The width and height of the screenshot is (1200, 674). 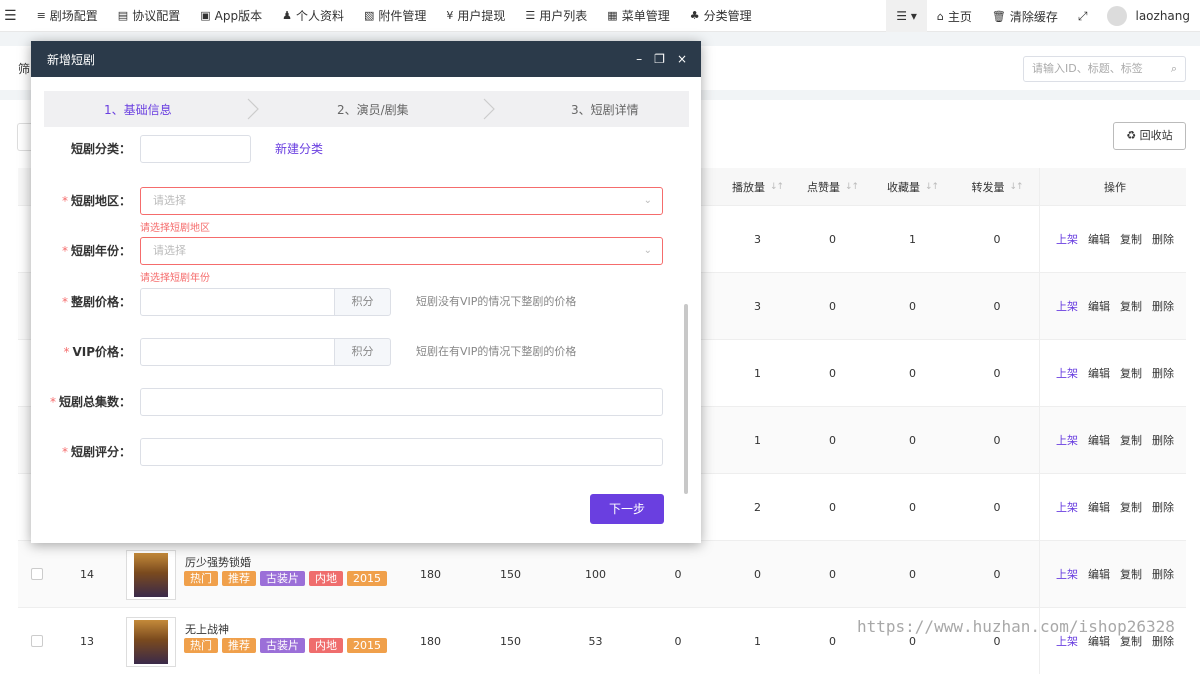 What do you see at coordinates (832, 187) in the screenshot?
I see `col-likes: 点赞量 ↓↑` at bounding box center [832, 187].